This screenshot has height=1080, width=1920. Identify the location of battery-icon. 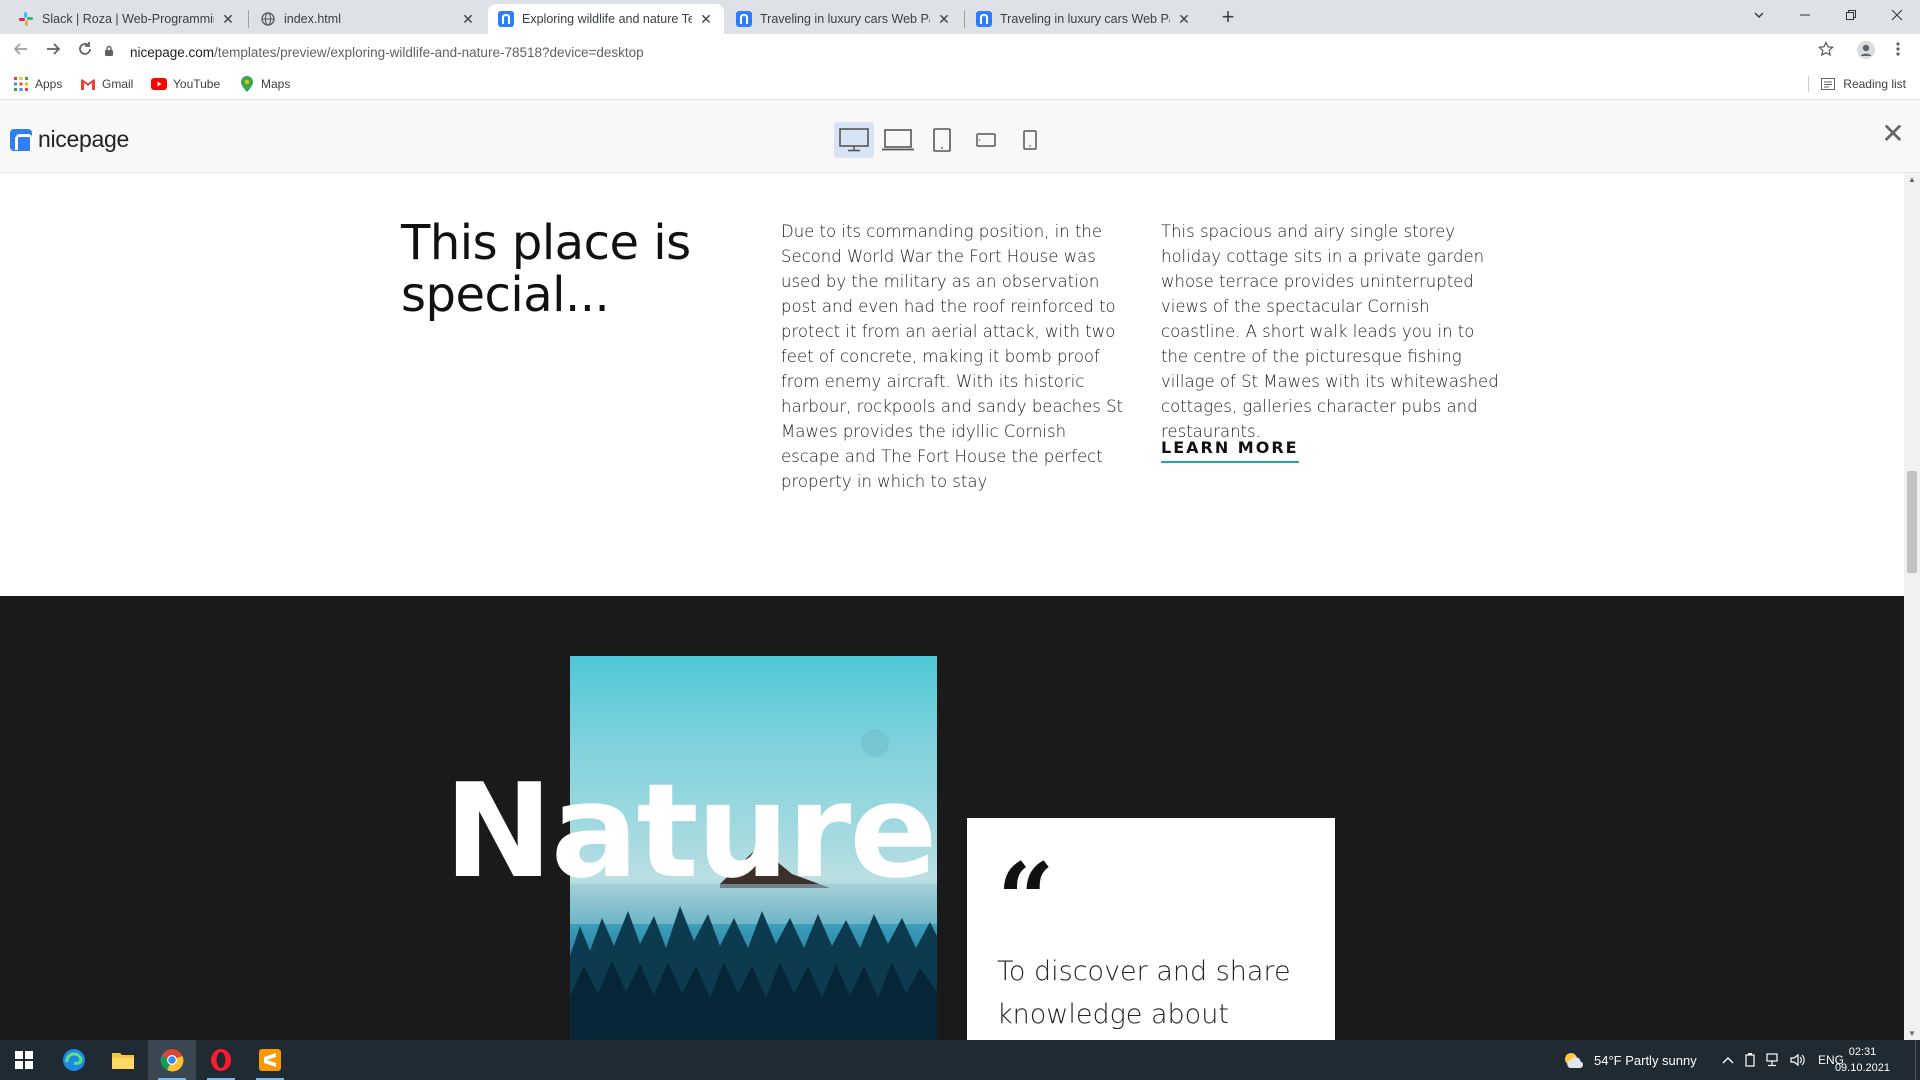
(1750, 1060).